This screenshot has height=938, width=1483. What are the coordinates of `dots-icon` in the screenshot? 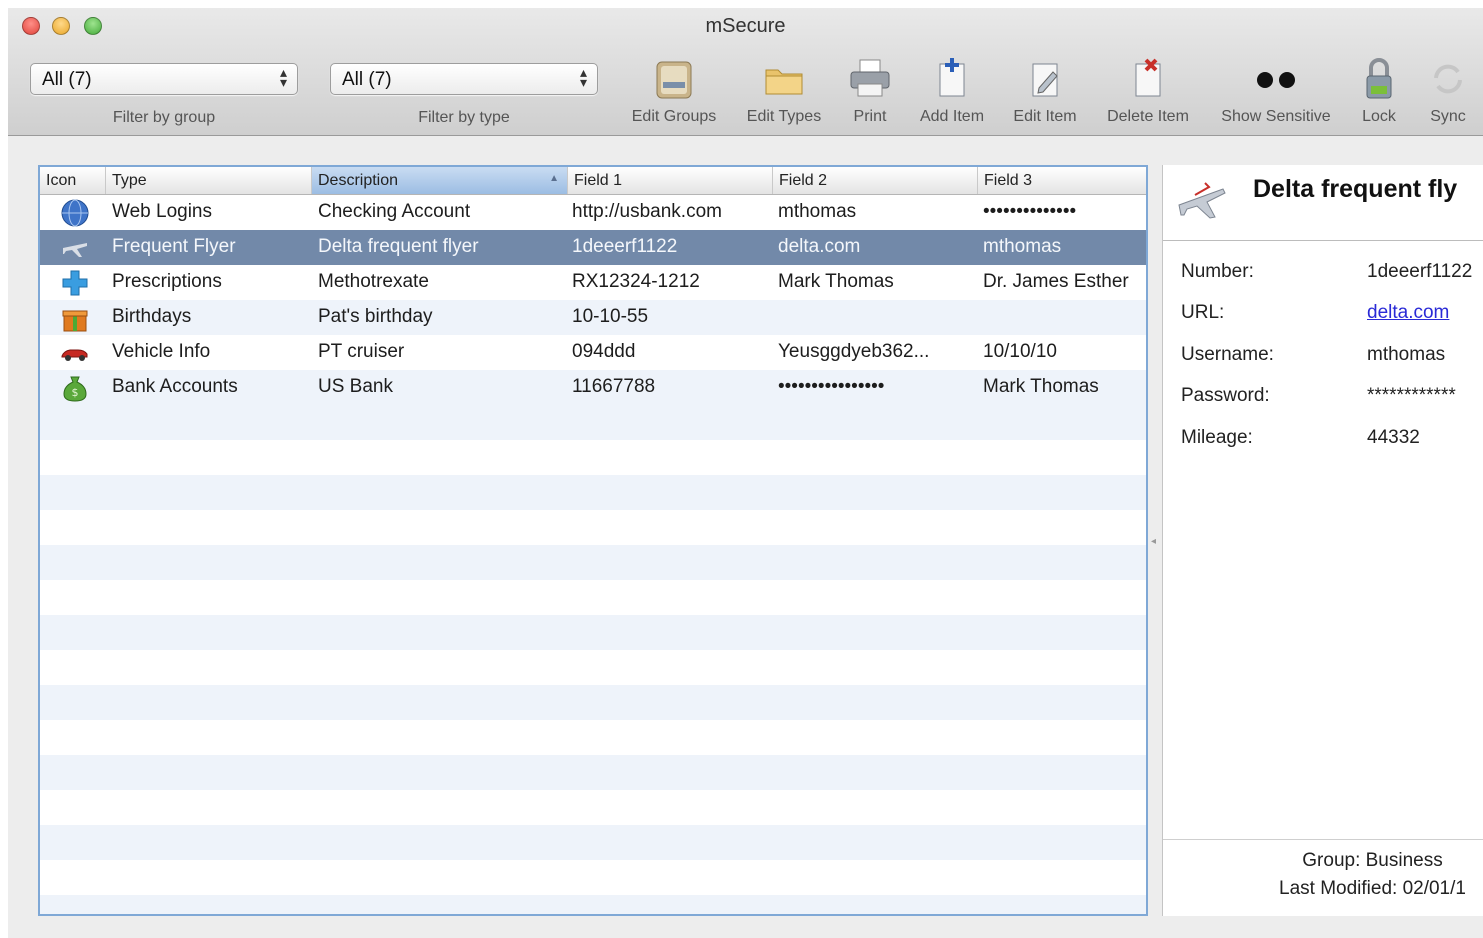 It's located at (1276, 80).